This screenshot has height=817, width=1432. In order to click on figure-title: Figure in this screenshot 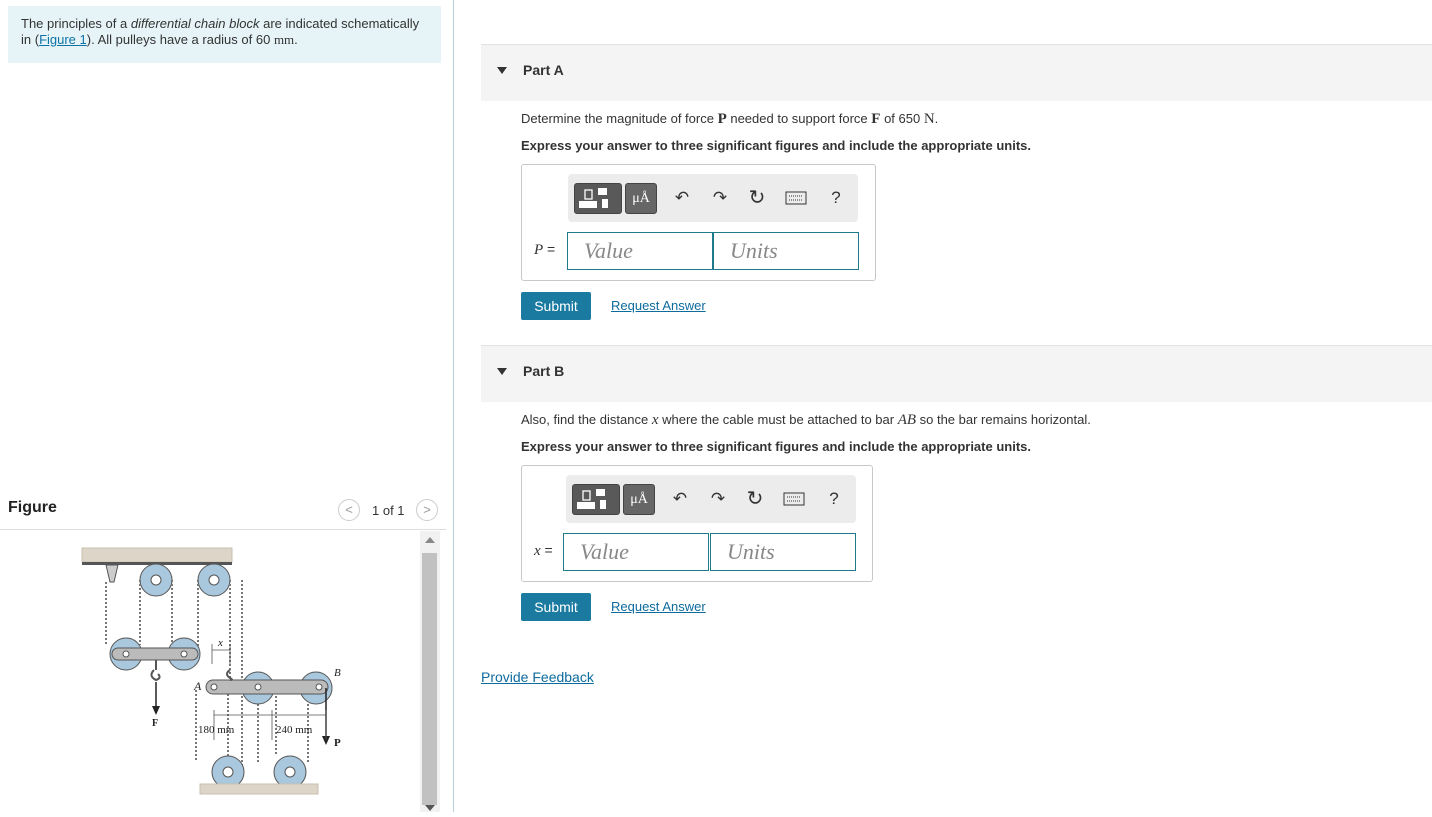, I will do `click(32, 507)`.